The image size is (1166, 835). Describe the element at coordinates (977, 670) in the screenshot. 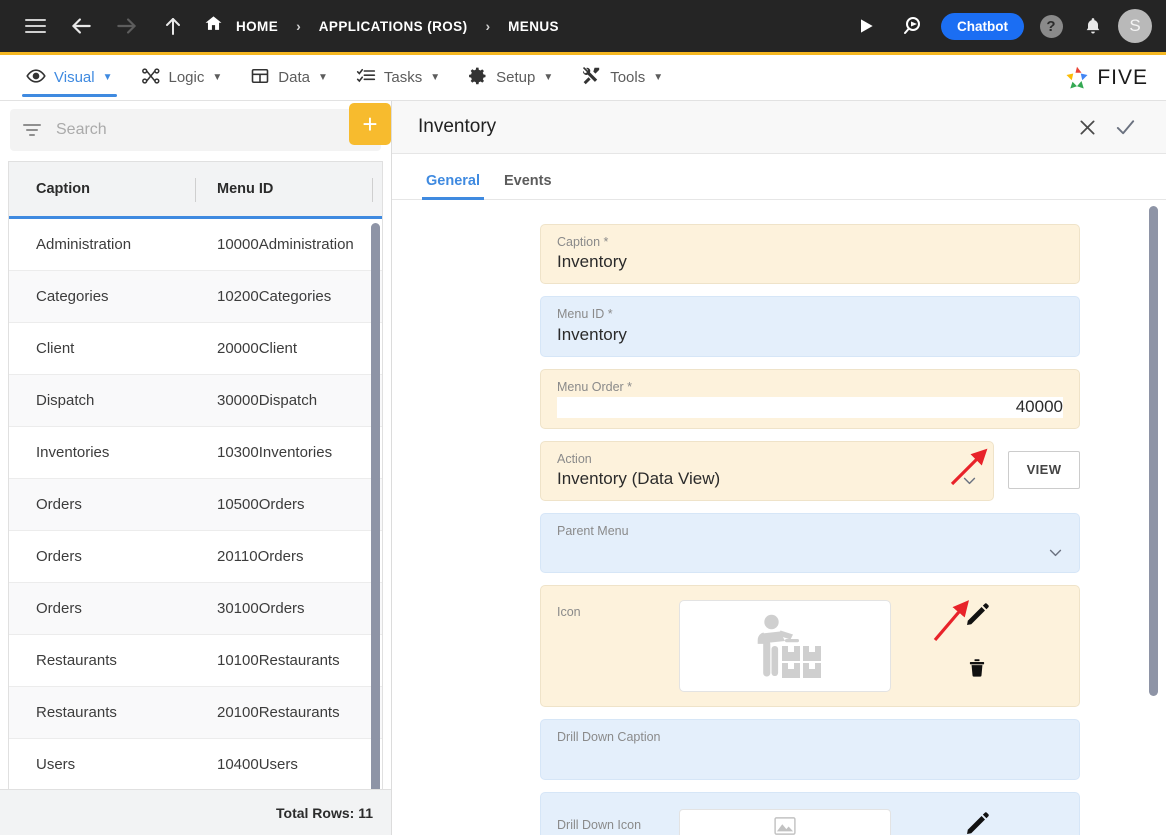

I see `icon-delete-trash-icon` at that location.